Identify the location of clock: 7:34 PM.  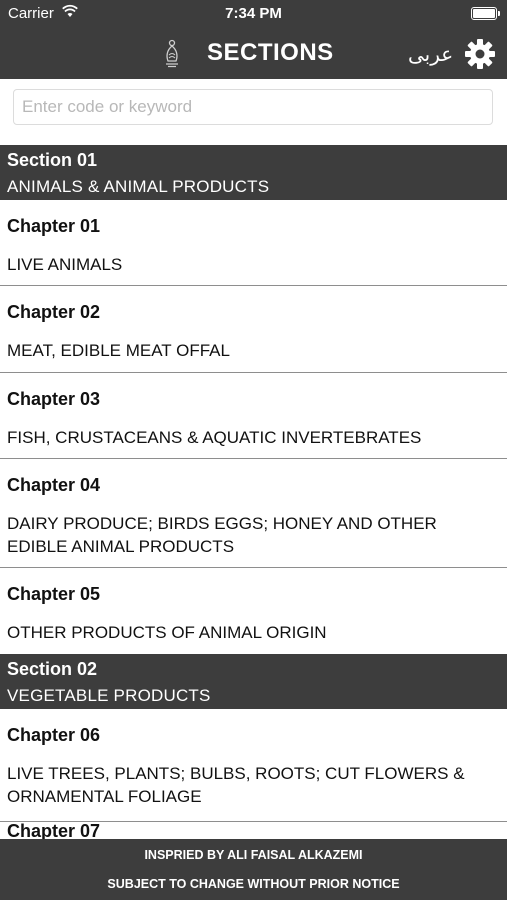
(253, 13).